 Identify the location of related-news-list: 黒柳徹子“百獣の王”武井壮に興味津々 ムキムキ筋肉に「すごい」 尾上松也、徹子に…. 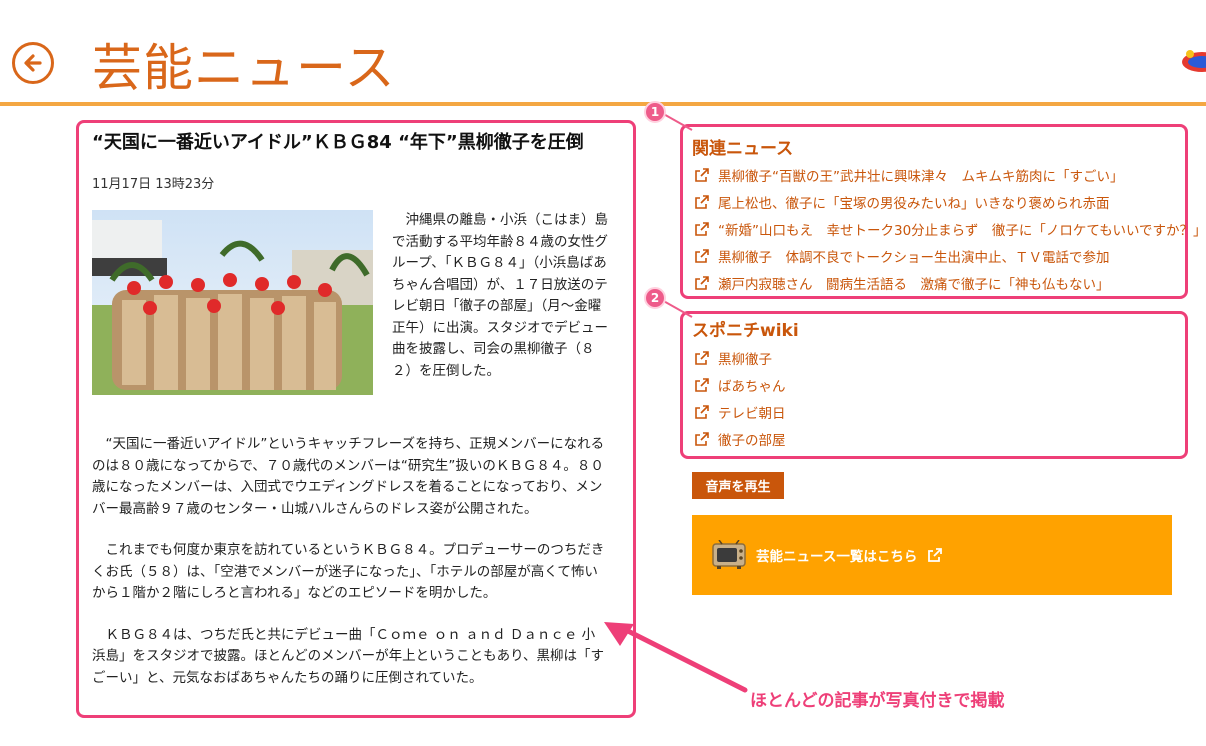
(950, 228).